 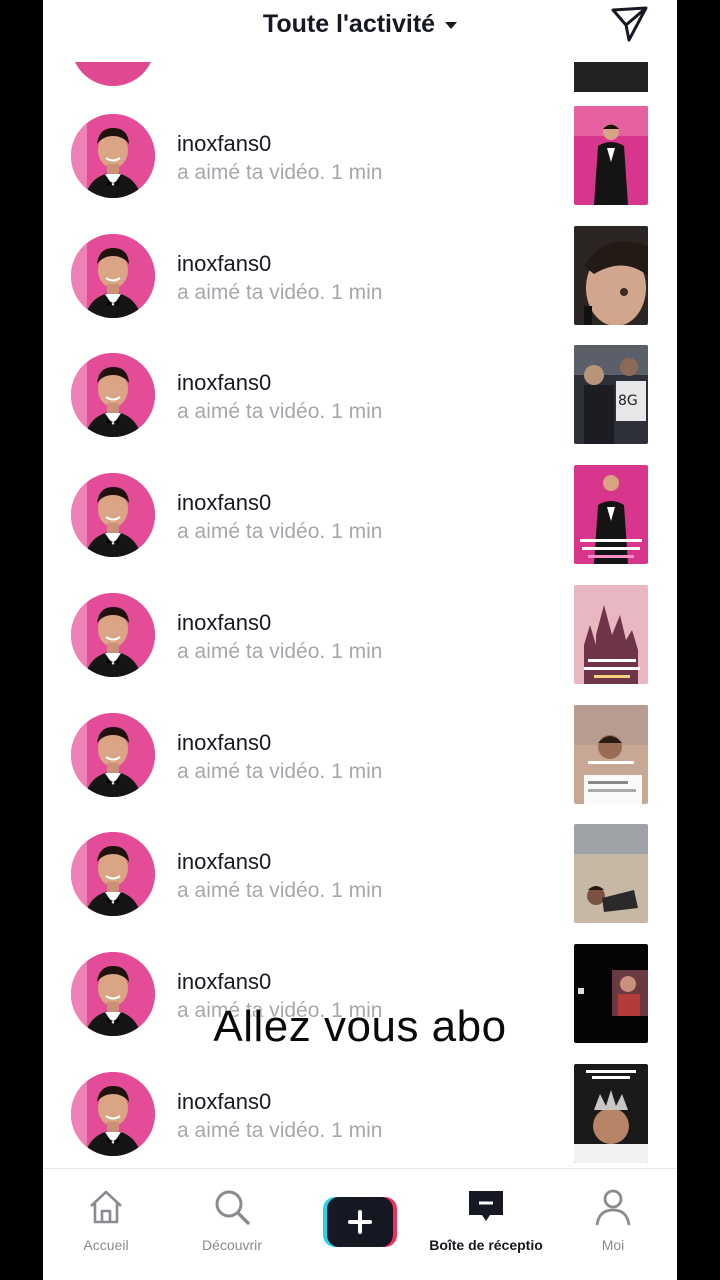 I want to click on video-thumbnail: 8G, so click(x=611, y=395).